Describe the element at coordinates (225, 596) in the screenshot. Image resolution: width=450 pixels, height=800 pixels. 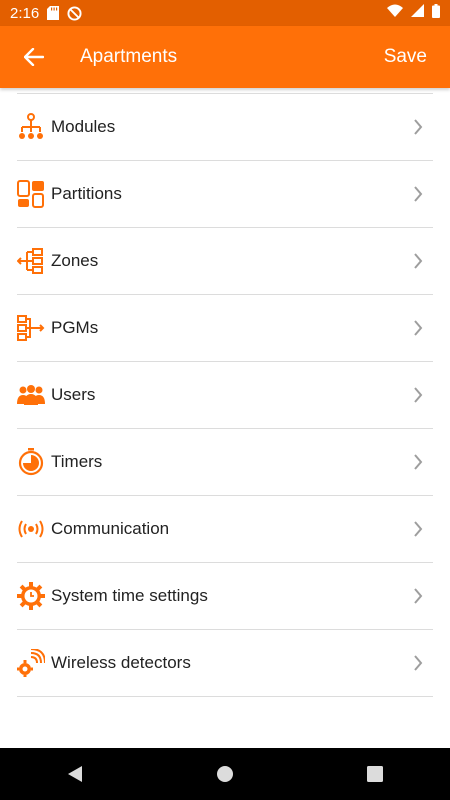
I see `menu-item-system-time-settings: System time settings` at that location.